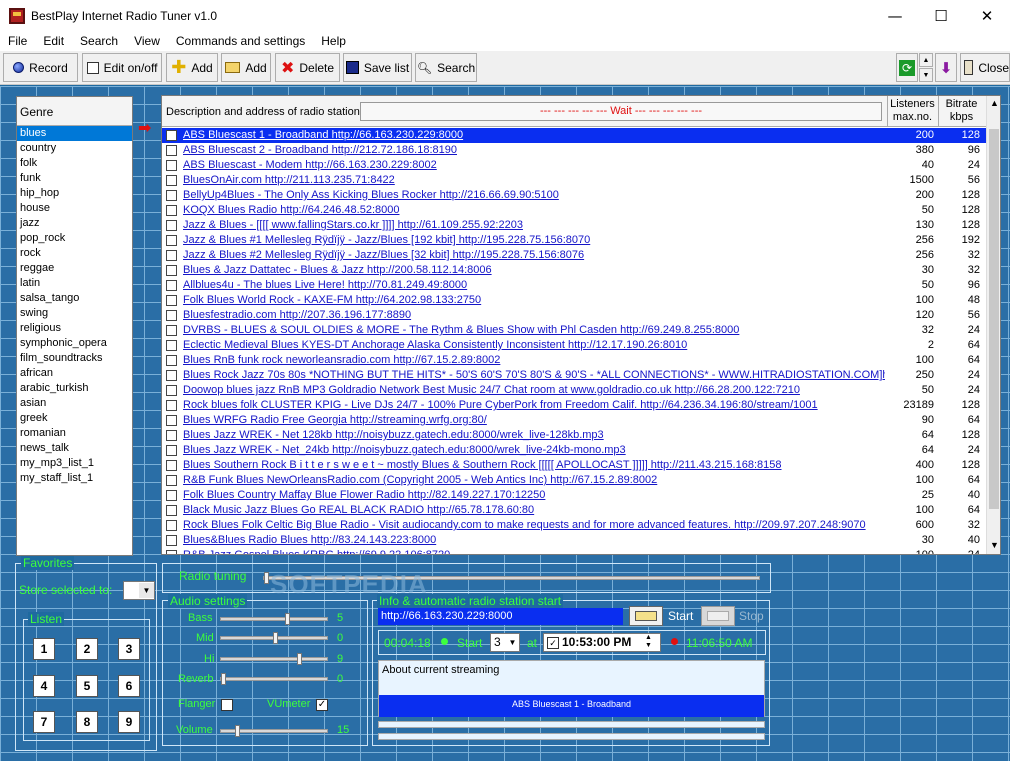 This screenshot has width=1010, height=761. Describe the element at coordinates (240, 41) in the screenshot. I see `menu-commands-settings: Commands and settings` at that location.